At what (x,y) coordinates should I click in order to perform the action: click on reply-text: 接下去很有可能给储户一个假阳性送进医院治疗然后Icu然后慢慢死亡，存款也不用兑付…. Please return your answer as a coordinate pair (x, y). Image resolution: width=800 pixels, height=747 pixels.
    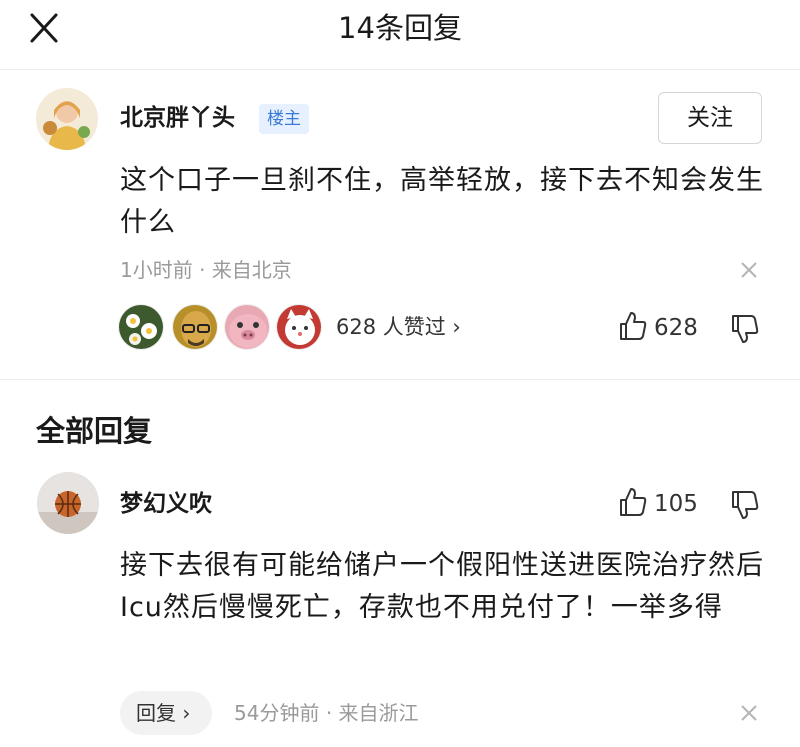
    Looking at the image, I should click on (442, 586).